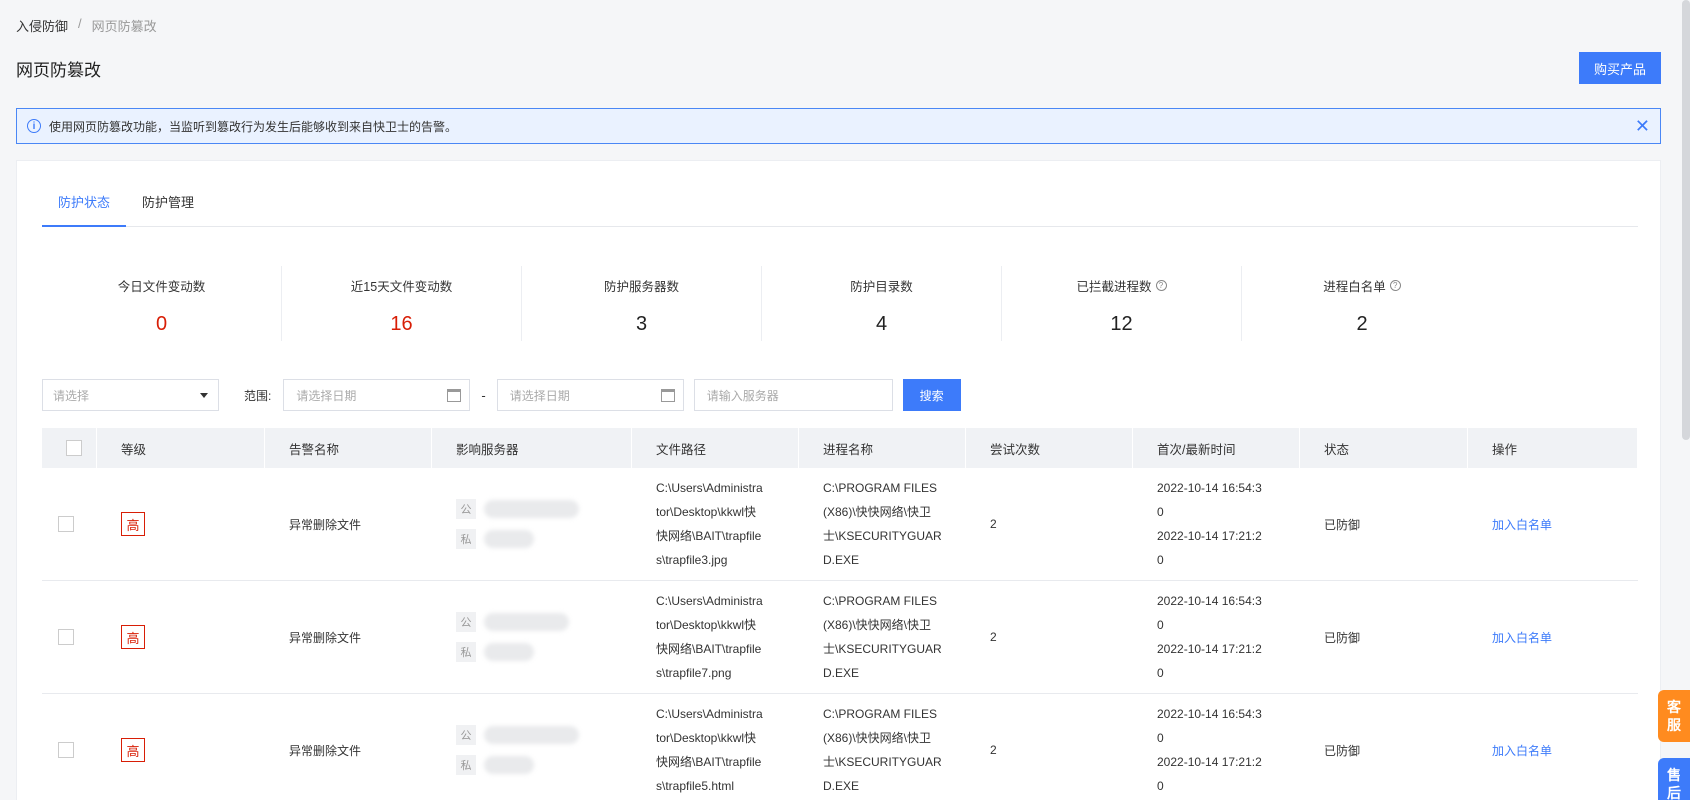  I want to click on filter-bar: 请选择 范围: 请选择日期 - 请选择日期 请输入服务器 搜索, so click(501, 395).